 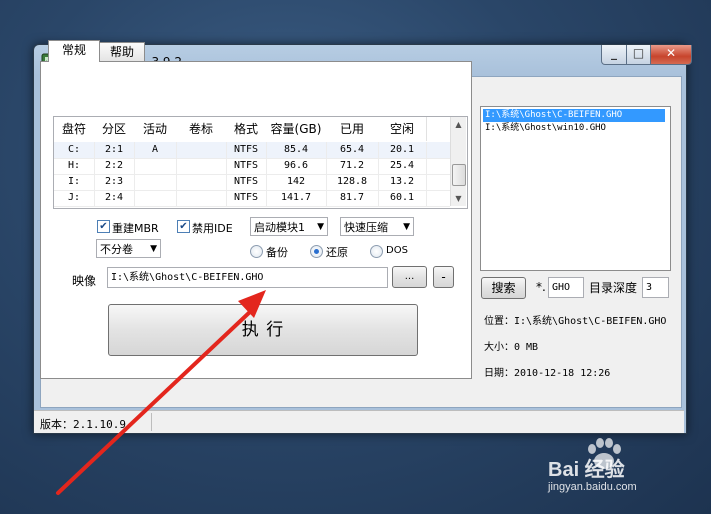 What do you see at coordinates (586, 470) in the screenshot?
I see `watermark-brand: Bai 经验` at bounding box center [586, 470].